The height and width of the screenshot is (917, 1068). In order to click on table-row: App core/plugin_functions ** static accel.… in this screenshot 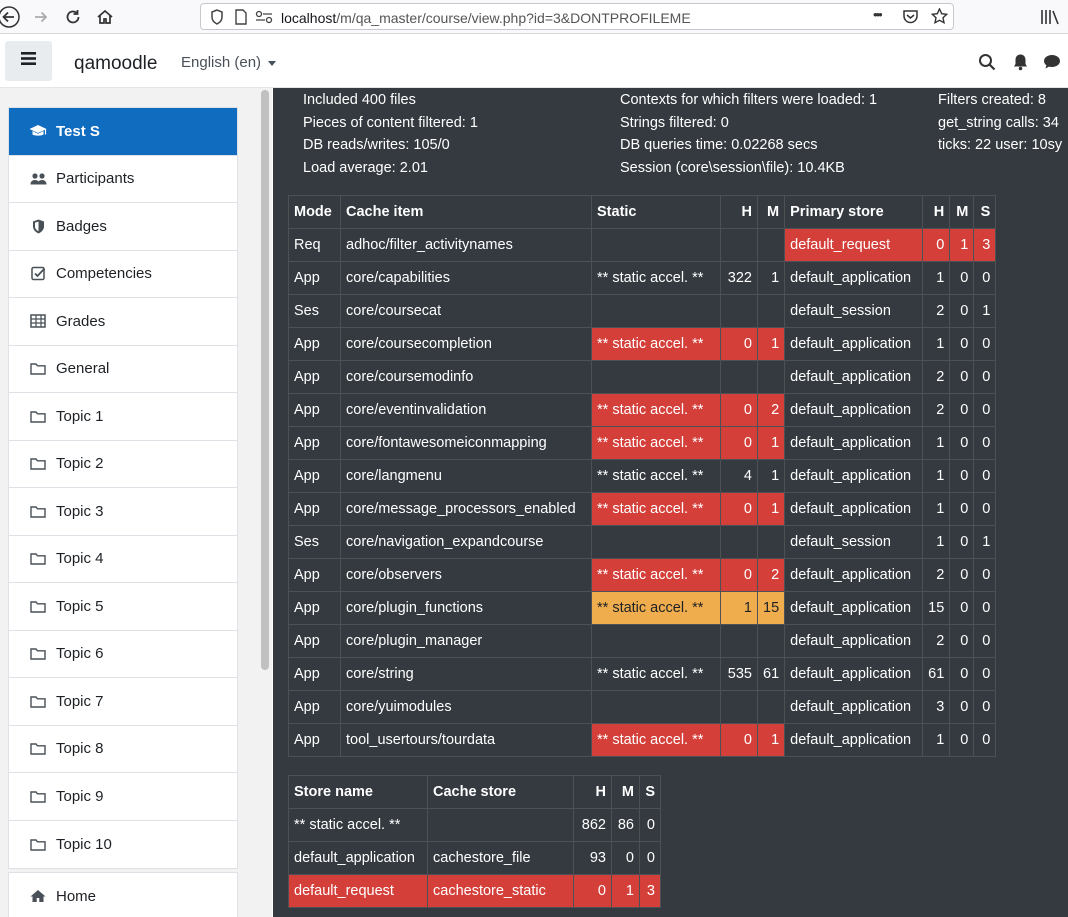, I will do `click(642, 608)`.